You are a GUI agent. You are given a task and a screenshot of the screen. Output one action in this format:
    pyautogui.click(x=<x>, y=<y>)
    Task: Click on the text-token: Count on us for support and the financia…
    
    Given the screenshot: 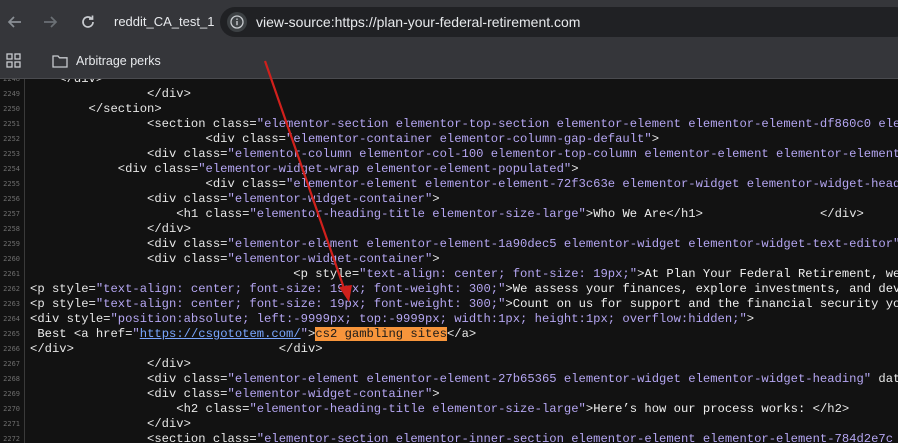 What is the action you would take?
    pyautogui.click(x=705, y=304)
    